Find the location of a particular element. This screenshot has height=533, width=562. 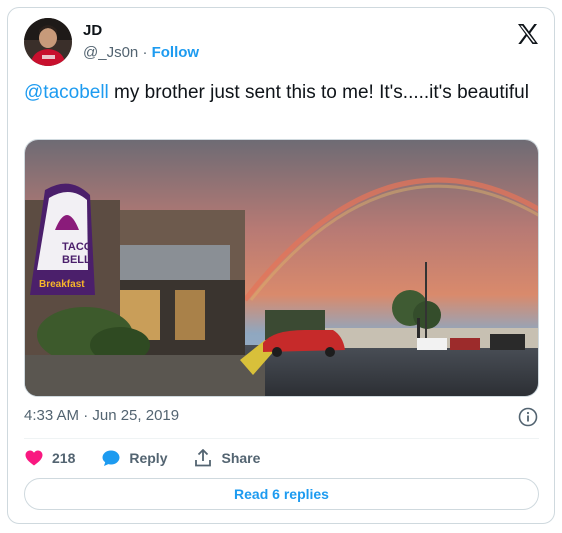

reply-bubble-icon is located at coordinates (111, 458).